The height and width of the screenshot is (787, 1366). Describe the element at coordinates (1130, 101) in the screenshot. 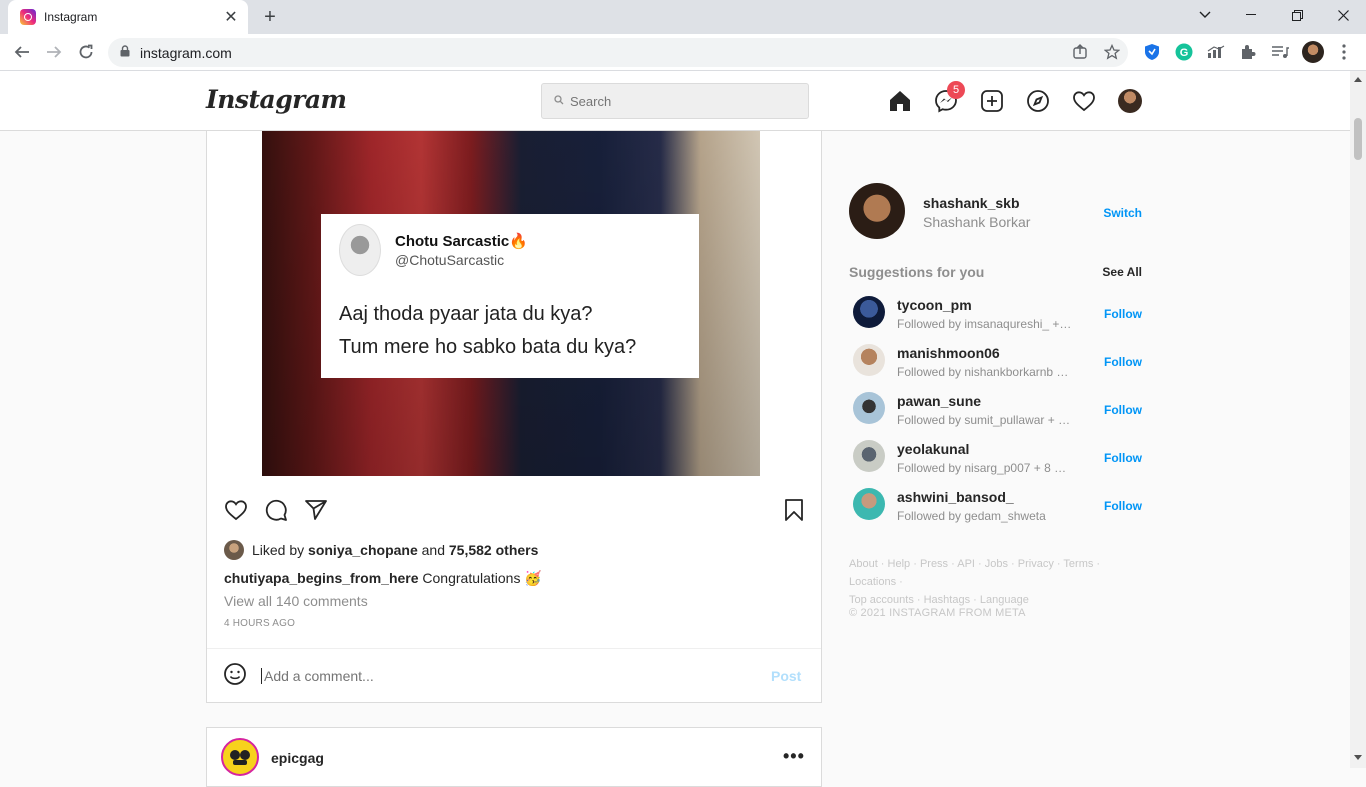

I see `profile-nav-avatar` at that location.